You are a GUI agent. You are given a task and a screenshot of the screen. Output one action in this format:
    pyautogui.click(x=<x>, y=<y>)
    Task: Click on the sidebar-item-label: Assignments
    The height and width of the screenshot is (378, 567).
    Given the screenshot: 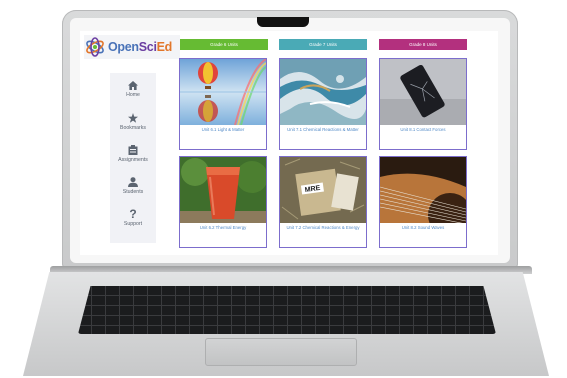 What is the action you would take?
    pyautogui.click(x=133, y=160)
    